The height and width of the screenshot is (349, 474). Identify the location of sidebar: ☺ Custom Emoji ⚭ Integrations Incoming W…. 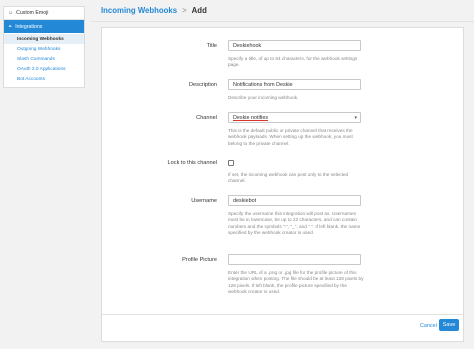
(44, 47).